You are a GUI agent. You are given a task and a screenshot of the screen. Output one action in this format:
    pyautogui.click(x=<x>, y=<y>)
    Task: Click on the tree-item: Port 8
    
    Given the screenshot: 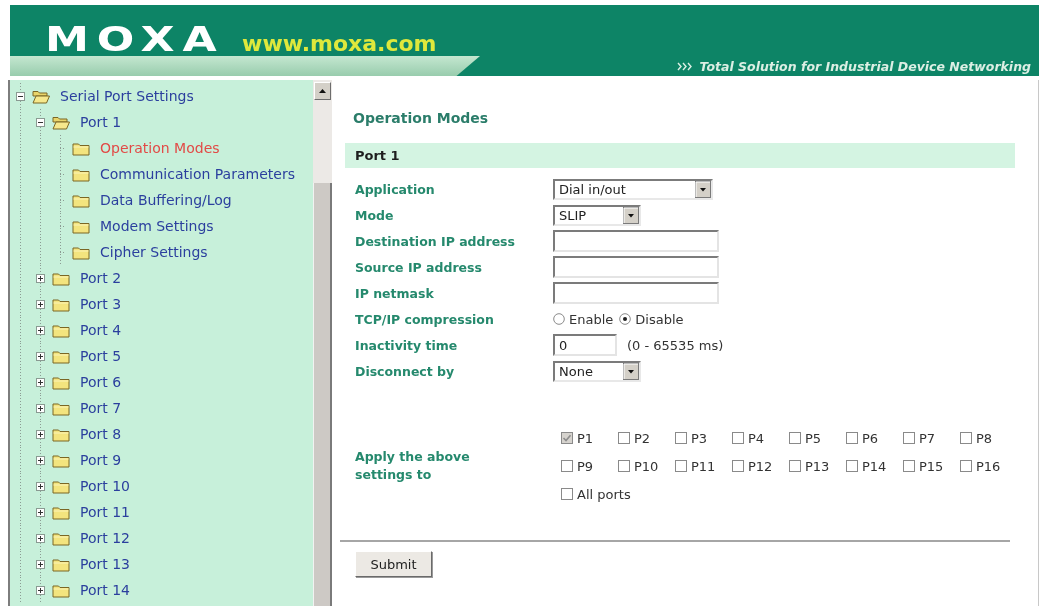 What is the action you would take?
    pyautogui.click(x=101, y=434)
    